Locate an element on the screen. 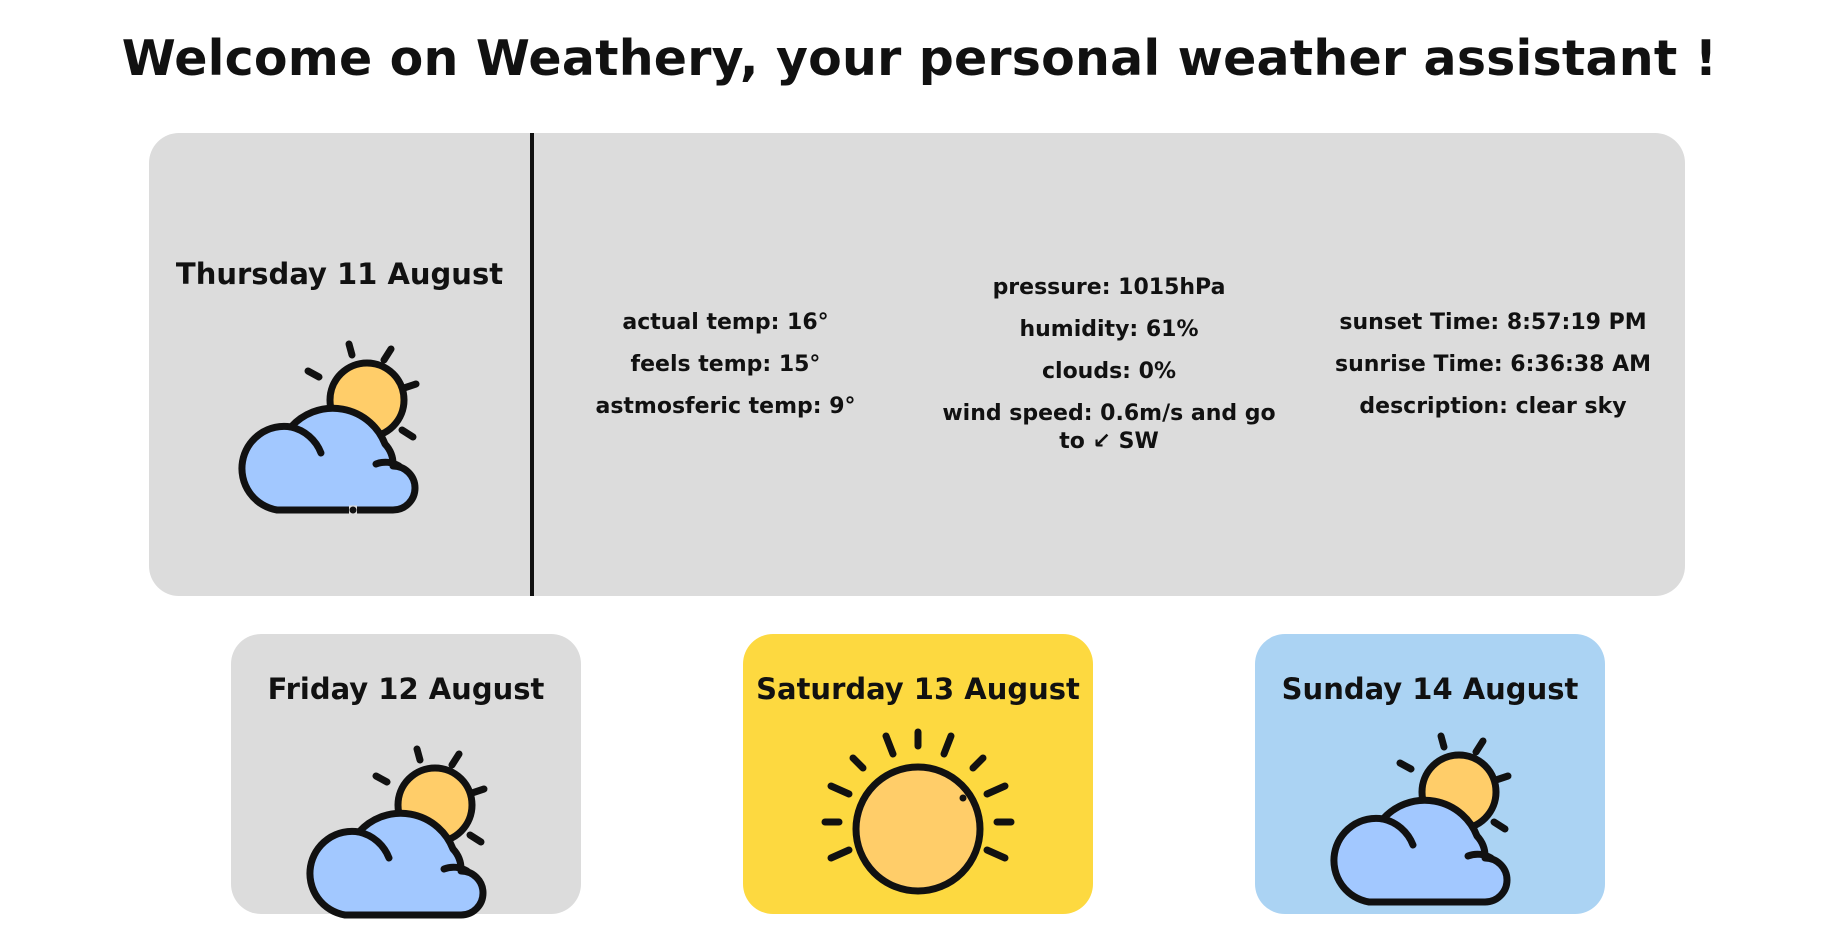 The image size is (1839, 934). forecast-date: Saturday 13 August is located at coordinates (918, 689).